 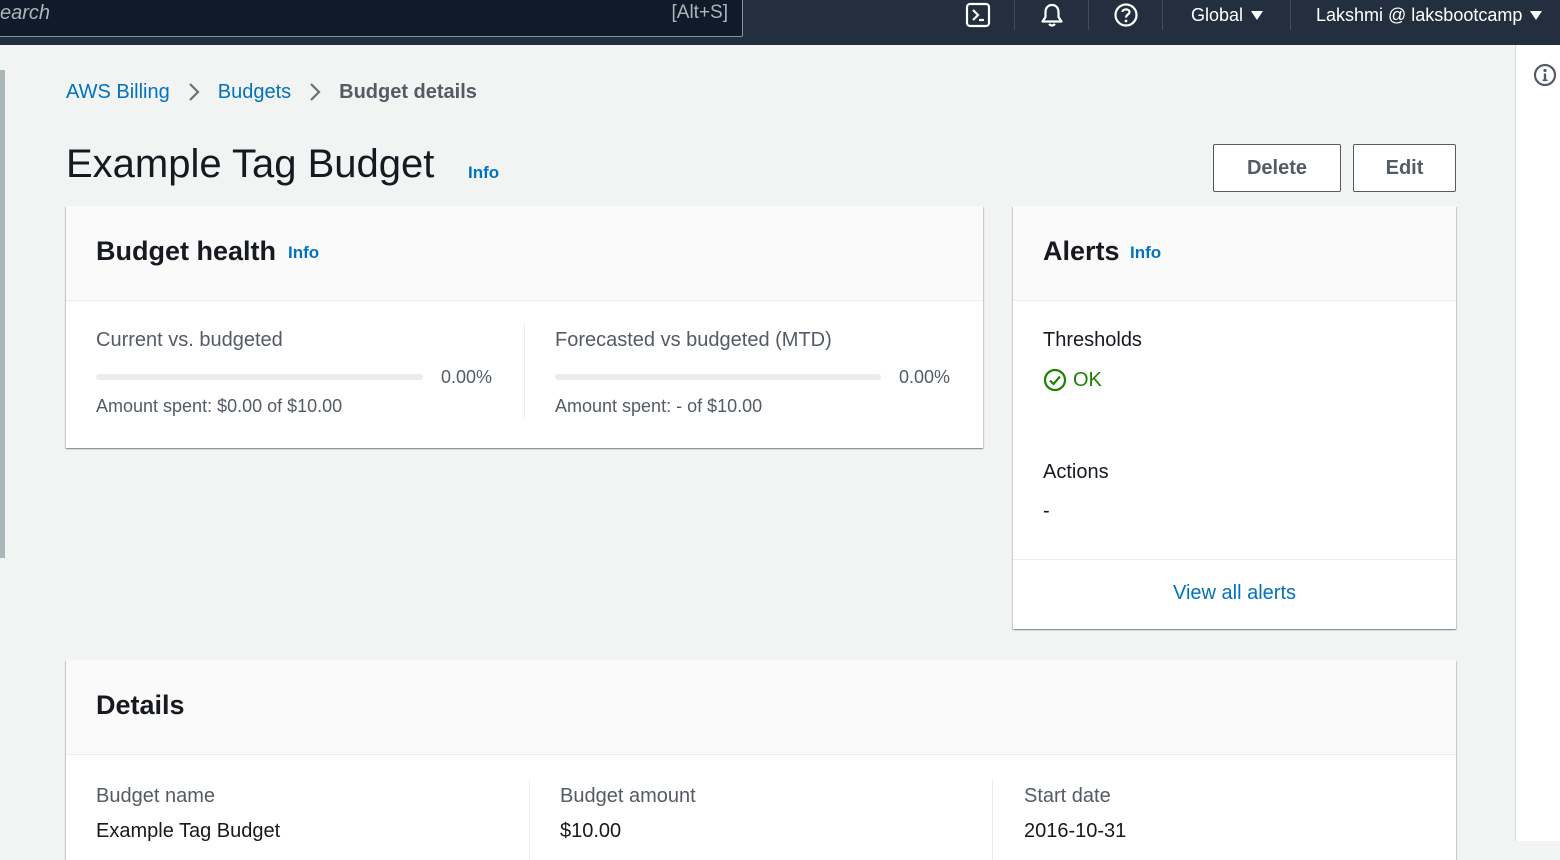 What do you see at coordinates (718, 377) in the screenshot?
I see `forecast-progress-bar` at bounding box center [718, 377].